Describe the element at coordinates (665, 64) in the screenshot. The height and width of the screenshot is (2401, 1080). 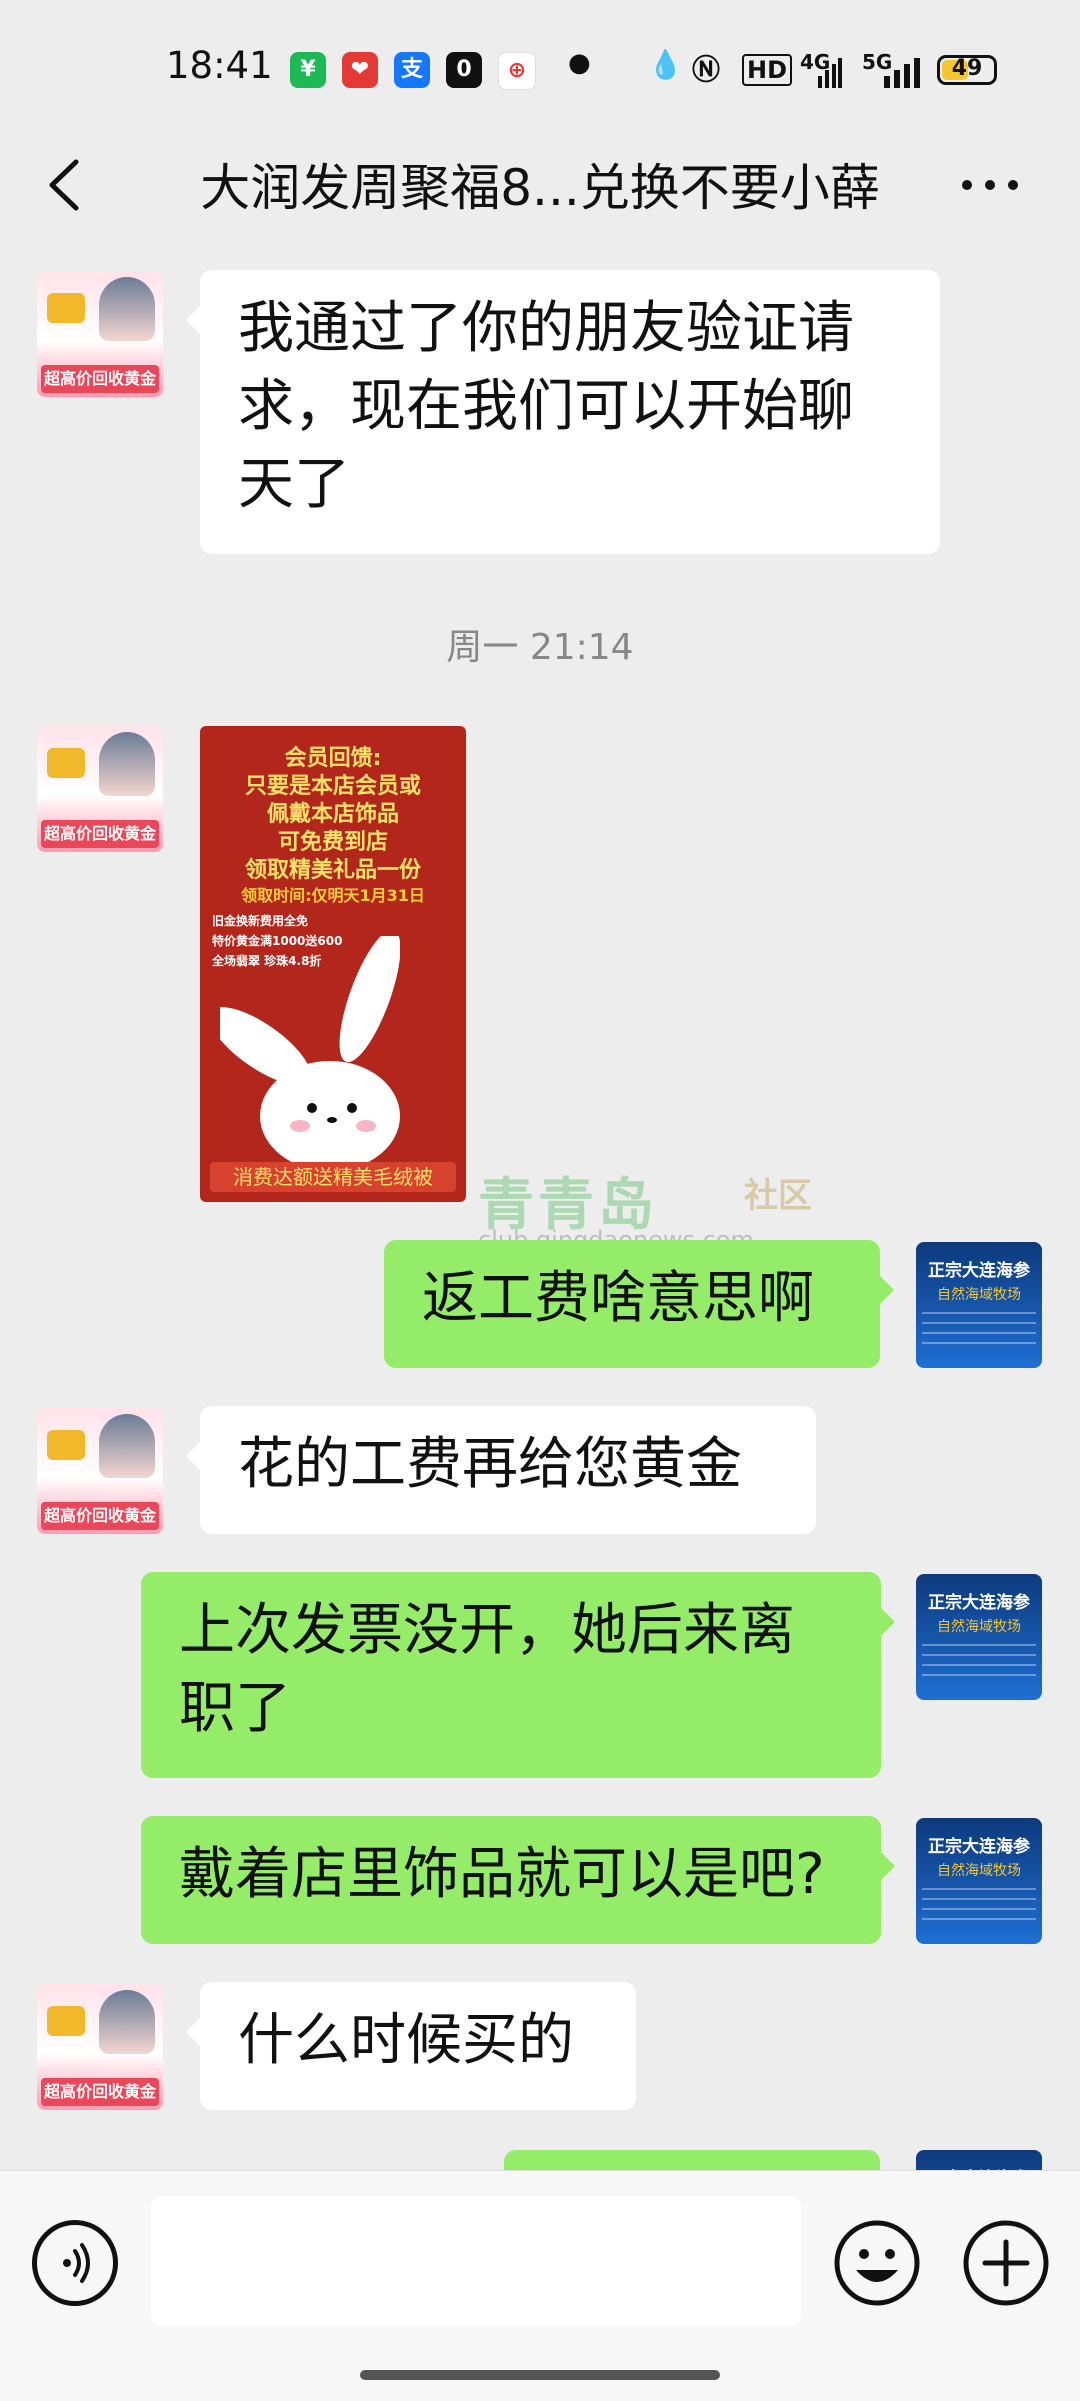
I see `water-drop-icon: 💧` at that location.